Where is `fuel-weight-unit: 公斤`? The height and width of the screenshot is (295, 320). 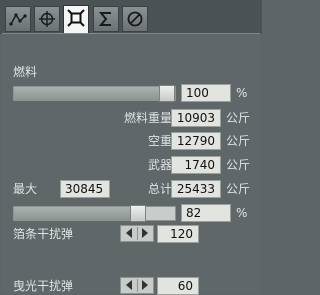 fuel-weight-unit: 公斤 is located at coordinates (238, 118).